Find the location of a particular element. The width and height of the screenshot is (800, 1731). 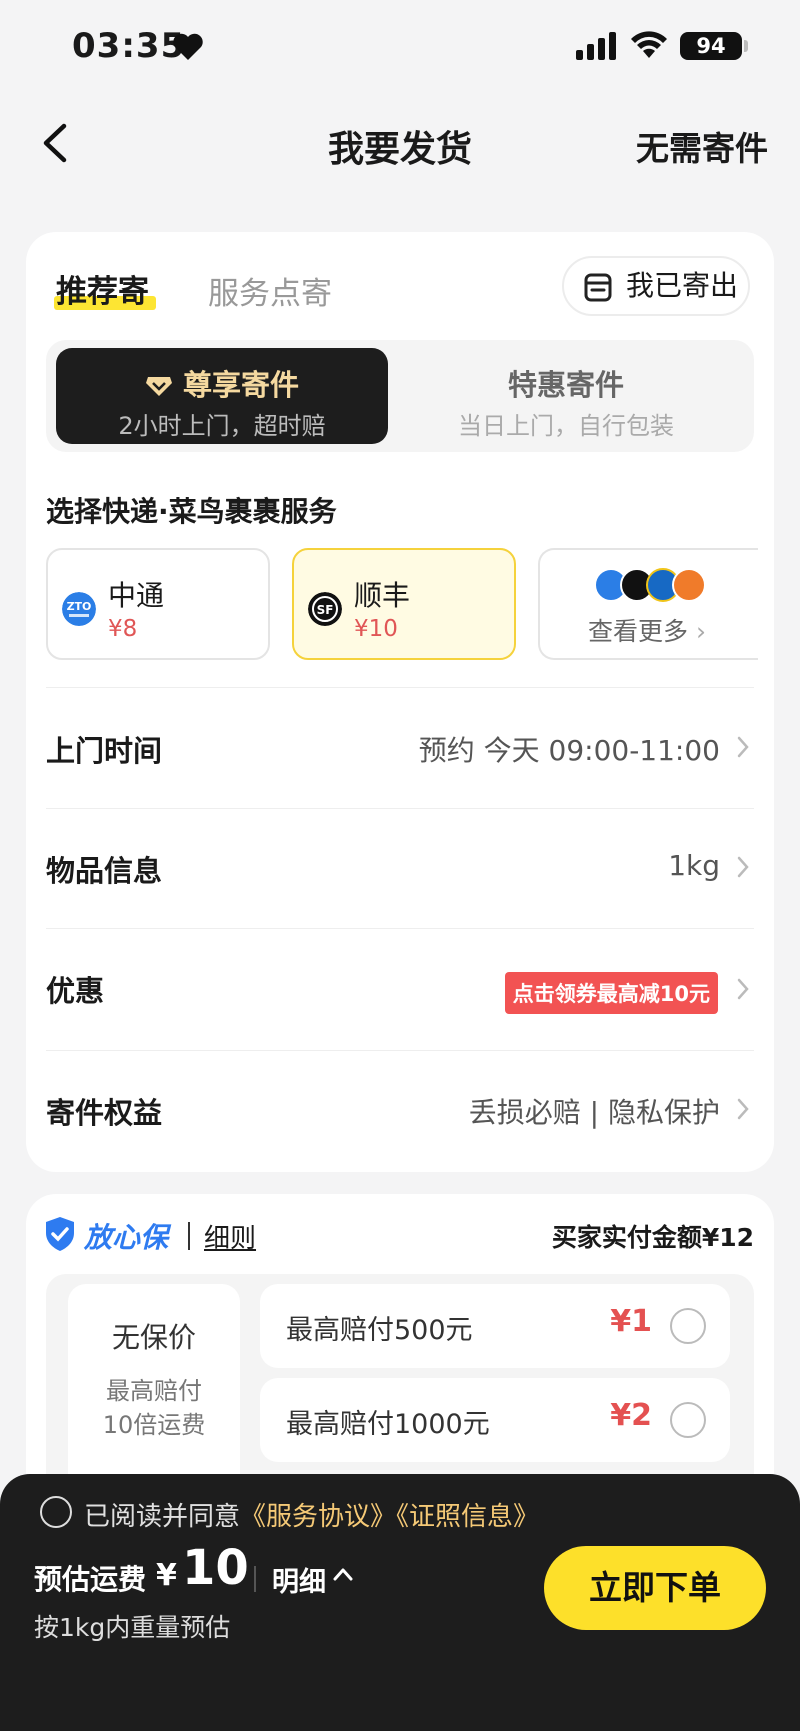

chevron-up-icon is located at coordinates (343, 1574).